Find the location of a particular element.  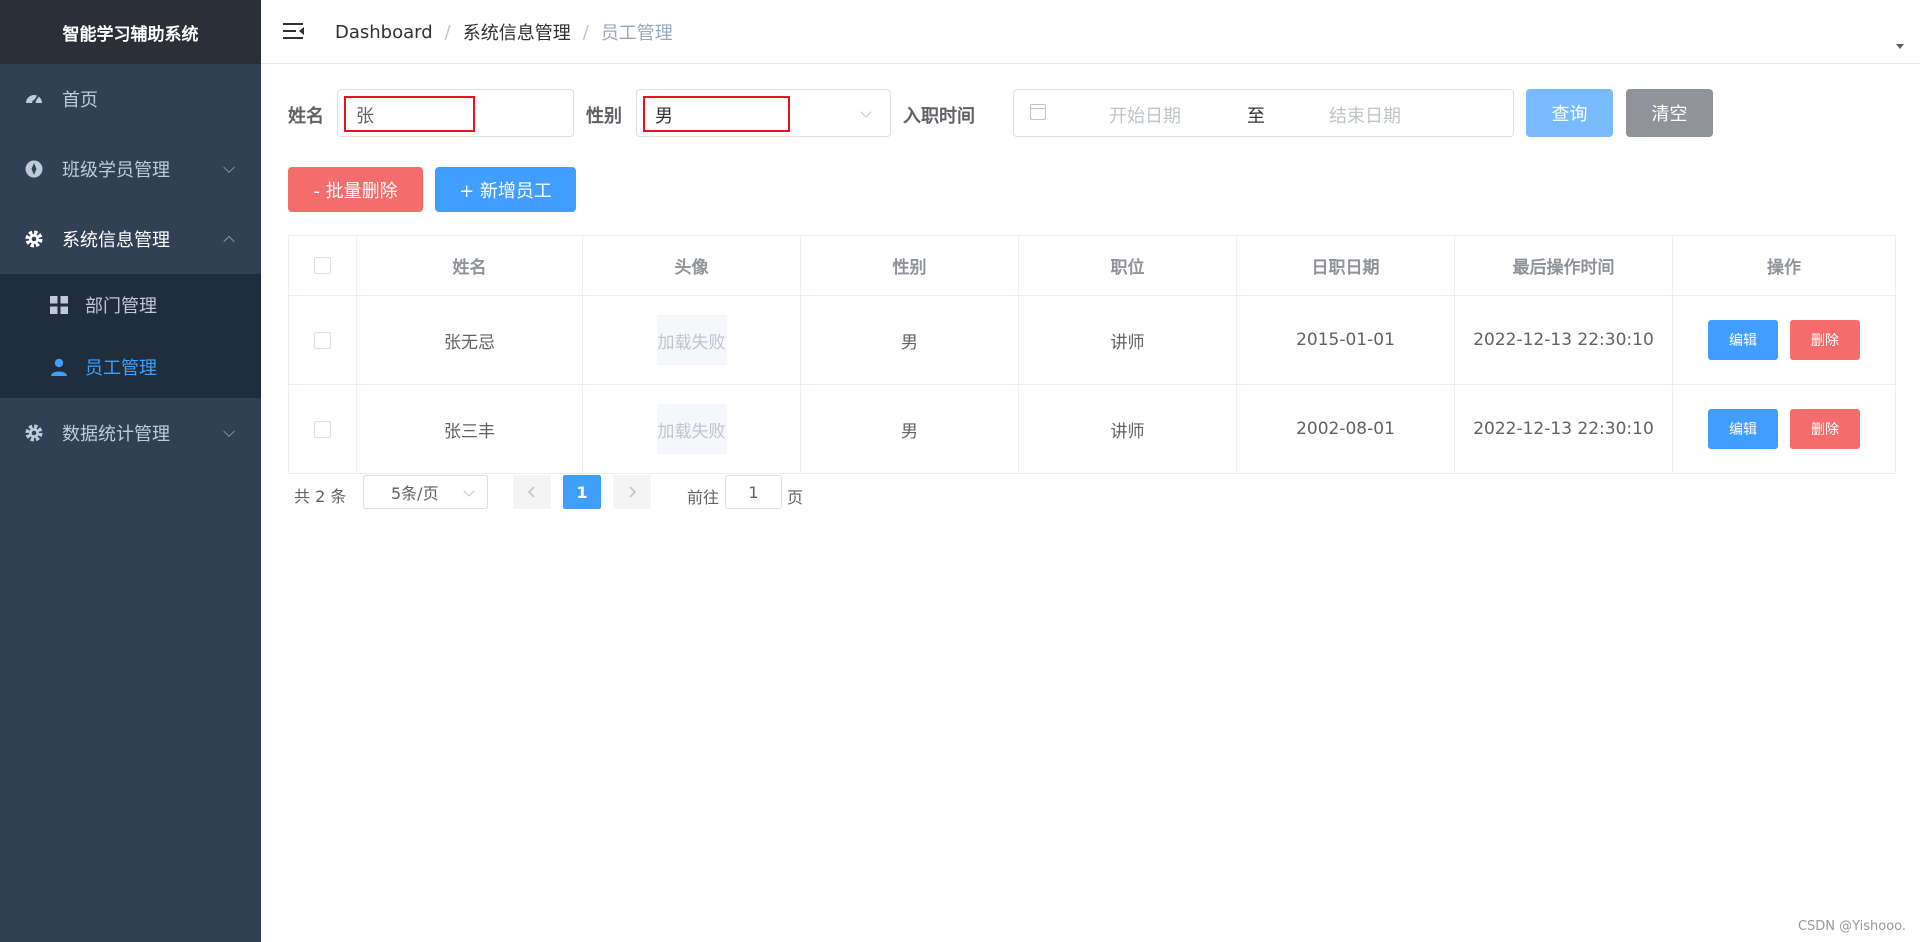

column-header: 最后操作时间 is located at coordinates (1564, 265).